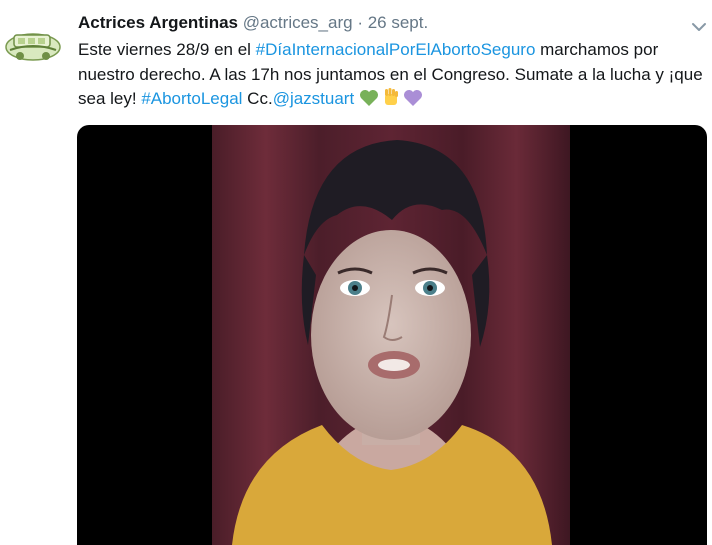 The image size is (712, 545). What do you see at coordinates (158, 22) in the screenshot?
I see `display-name: Actrices Argentinas` at bounding box center [158, 22].